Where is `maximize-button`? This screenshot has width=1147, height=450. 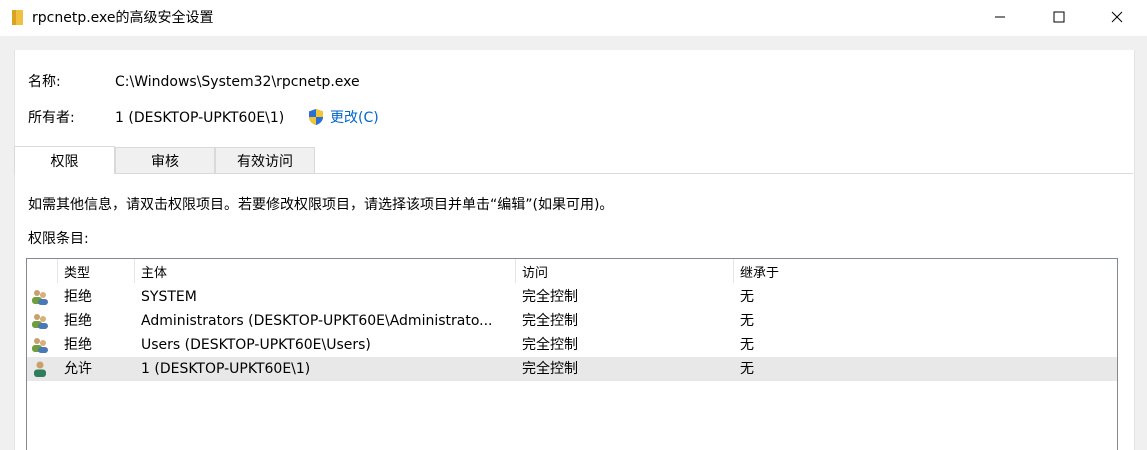 maximize-button is located at coordinates (1059, 17).